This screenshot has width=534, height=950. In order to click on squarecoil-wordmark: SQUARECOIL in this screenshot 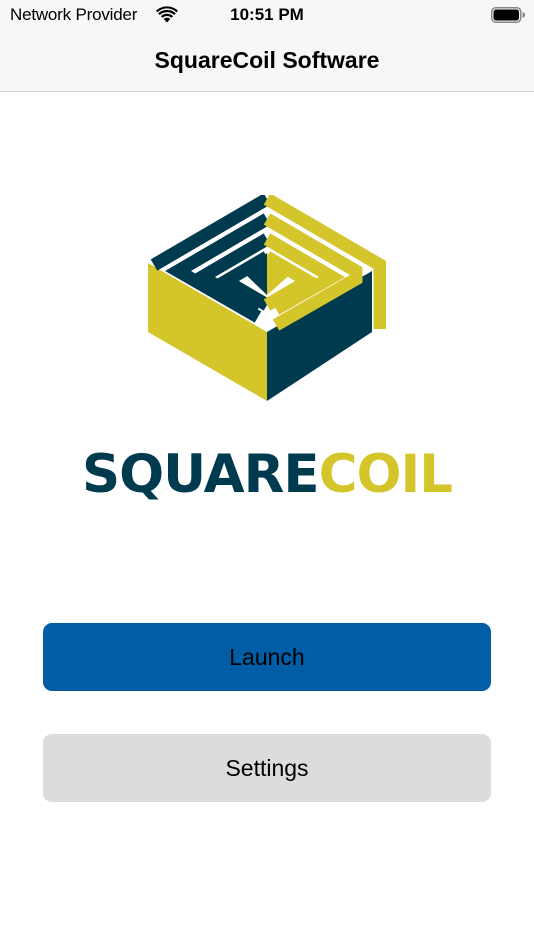, I will do `click(267, 475)`.